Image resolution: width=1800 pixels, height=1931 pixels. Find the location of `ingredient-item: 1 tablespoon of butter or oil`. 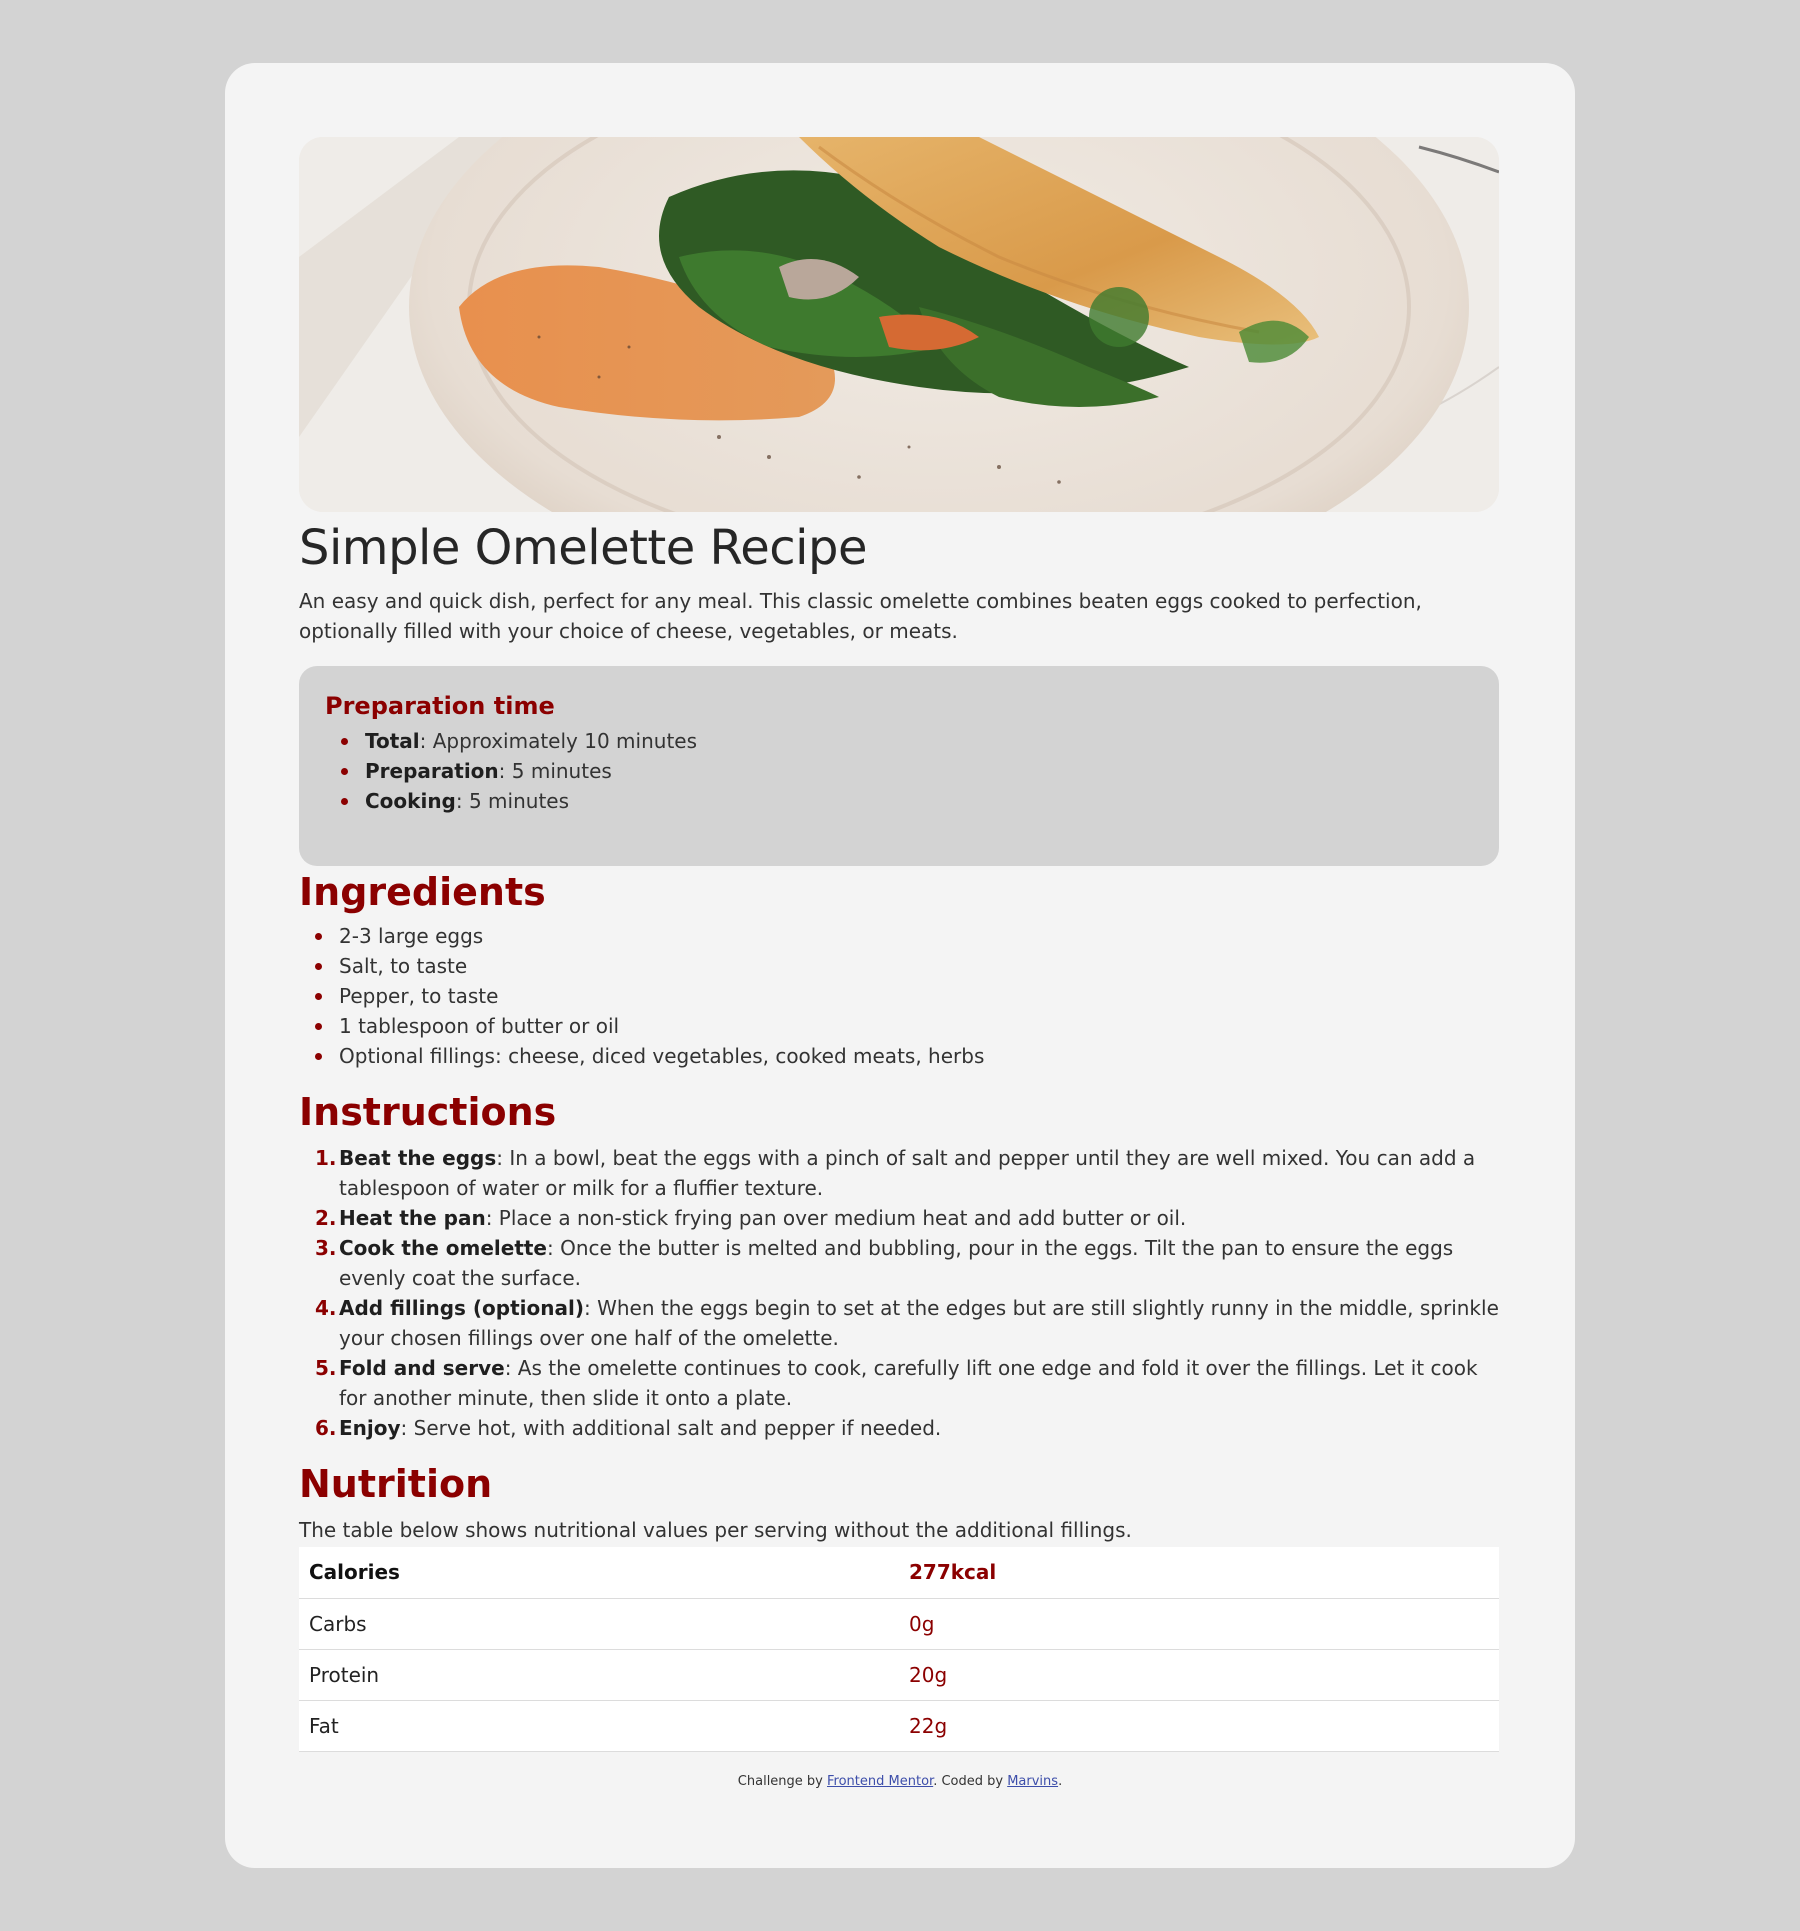

ingredient-item: 1 tablespoon of butter or oil is located at coordinates (900, 1026).